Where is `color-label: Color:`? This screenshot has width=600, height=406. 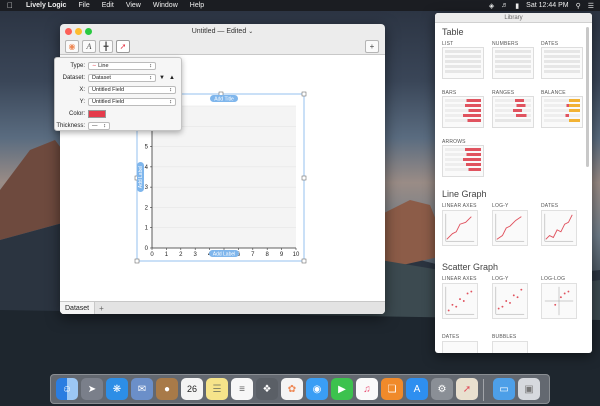
color-label: Color: is located at coordinates (76, 114).